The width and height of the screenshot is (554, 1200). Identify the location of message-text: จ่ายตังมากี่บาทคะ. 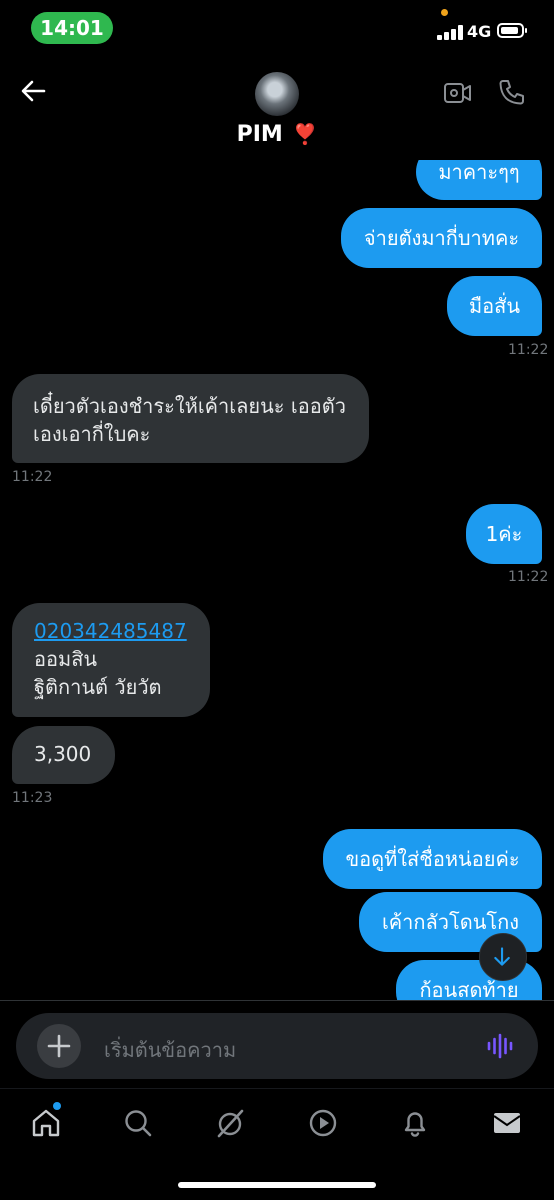
(441, 238).